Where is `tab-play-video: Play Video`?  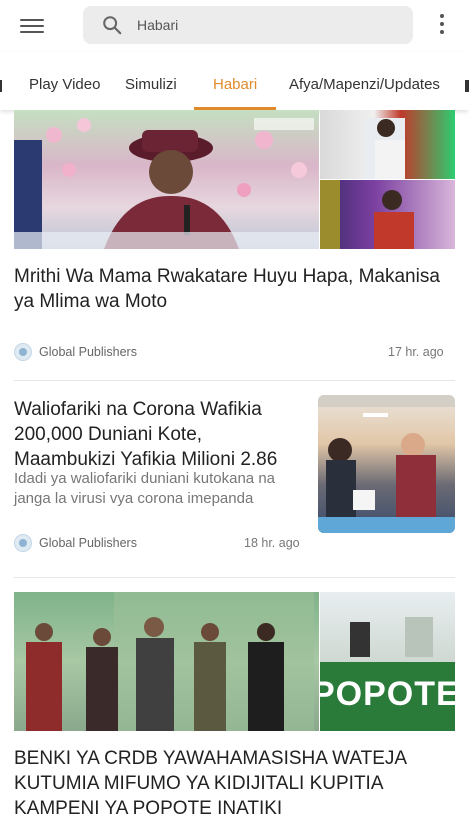 tab-play-video: Play Video is located at coordinates (64, 84).